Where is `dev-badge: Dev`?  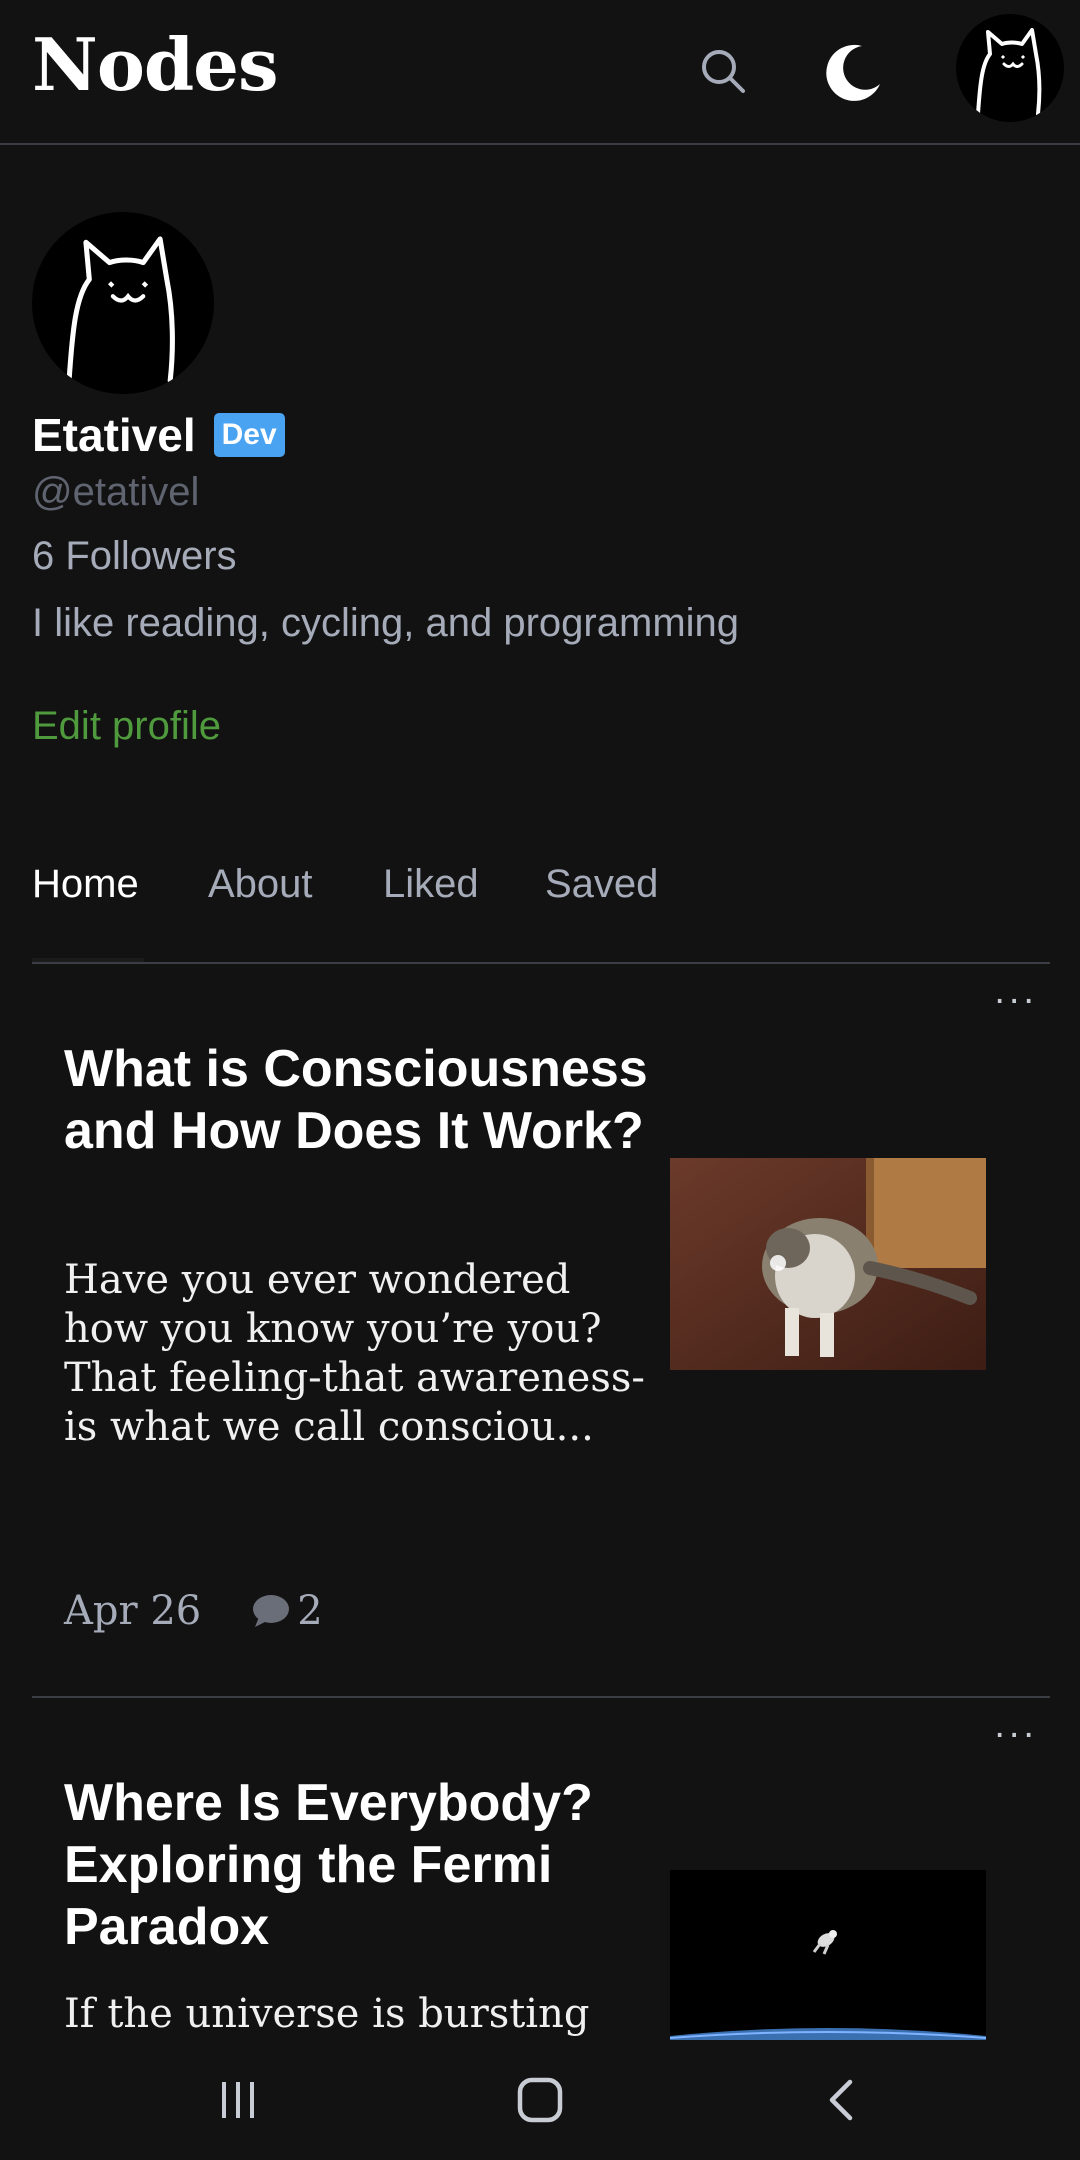 dev-badge: Dev is located at coordinates (249, 435).